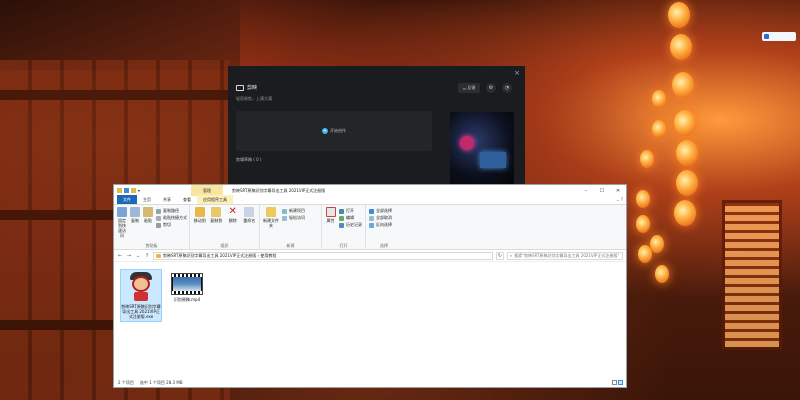 The height and width of the screenshot is (400, 800). Describe the element at coordinates (586, 190) in the screenshot. I see `minimize-button: –` at that location.